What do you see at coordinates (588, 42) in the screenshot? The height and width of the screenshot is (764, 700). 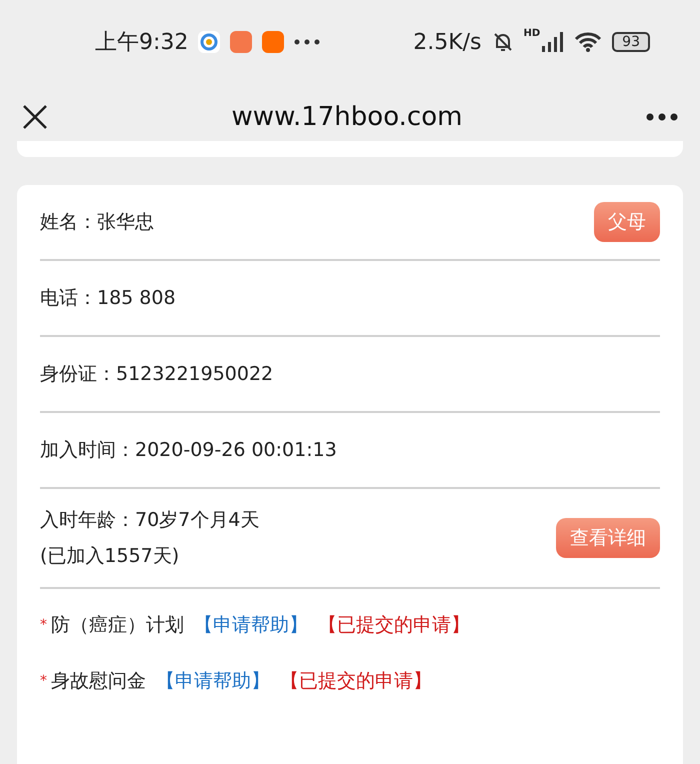 I see `wifi-icon` at bounding box center [588, 42].